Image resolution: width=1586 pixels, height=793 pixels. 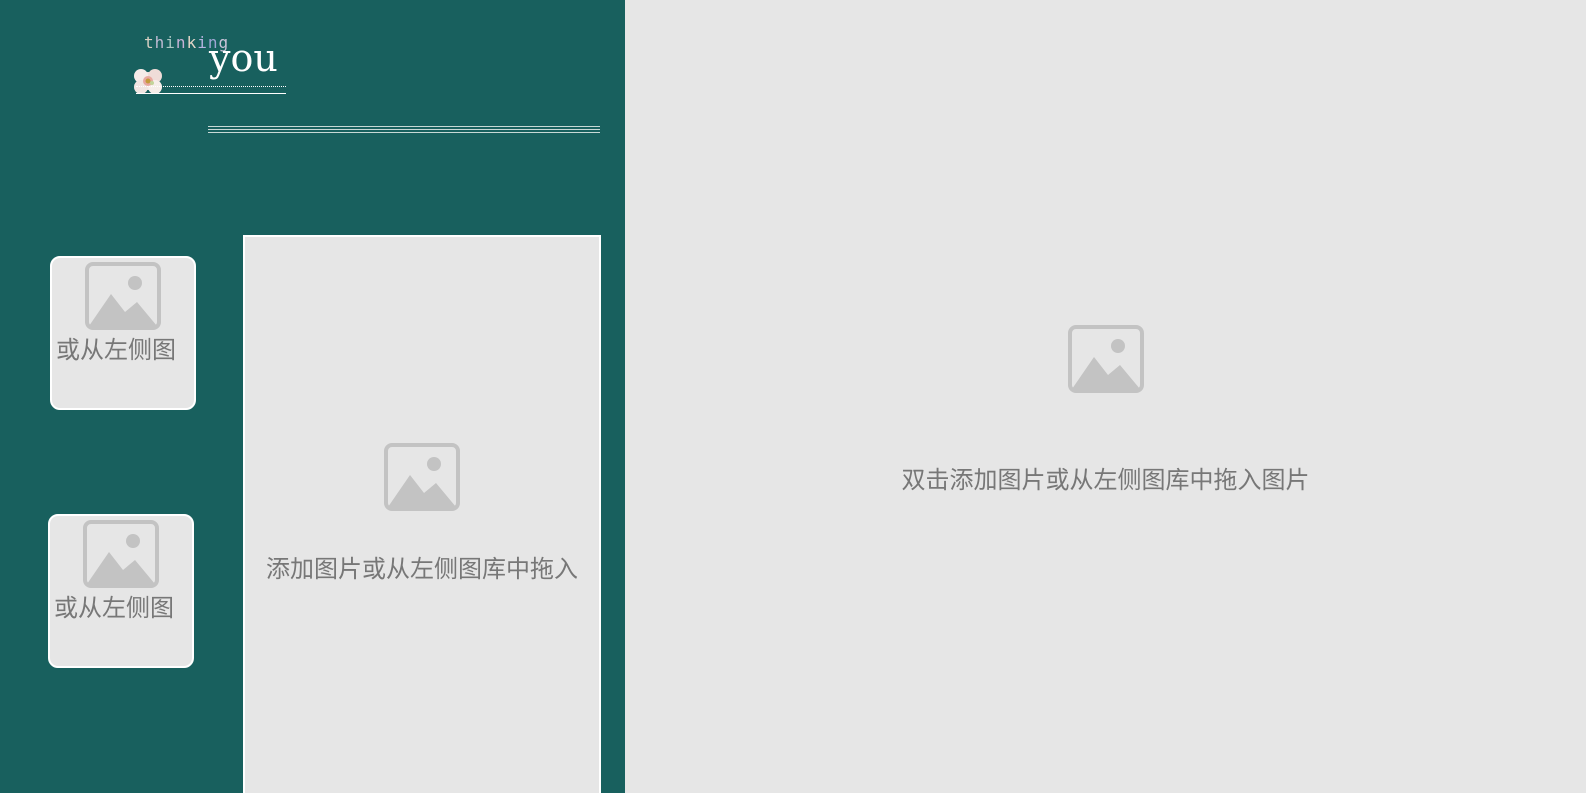 I want to click on image-placeholder-small-bottom: 或从左侧图, so click(x=121, y=591).